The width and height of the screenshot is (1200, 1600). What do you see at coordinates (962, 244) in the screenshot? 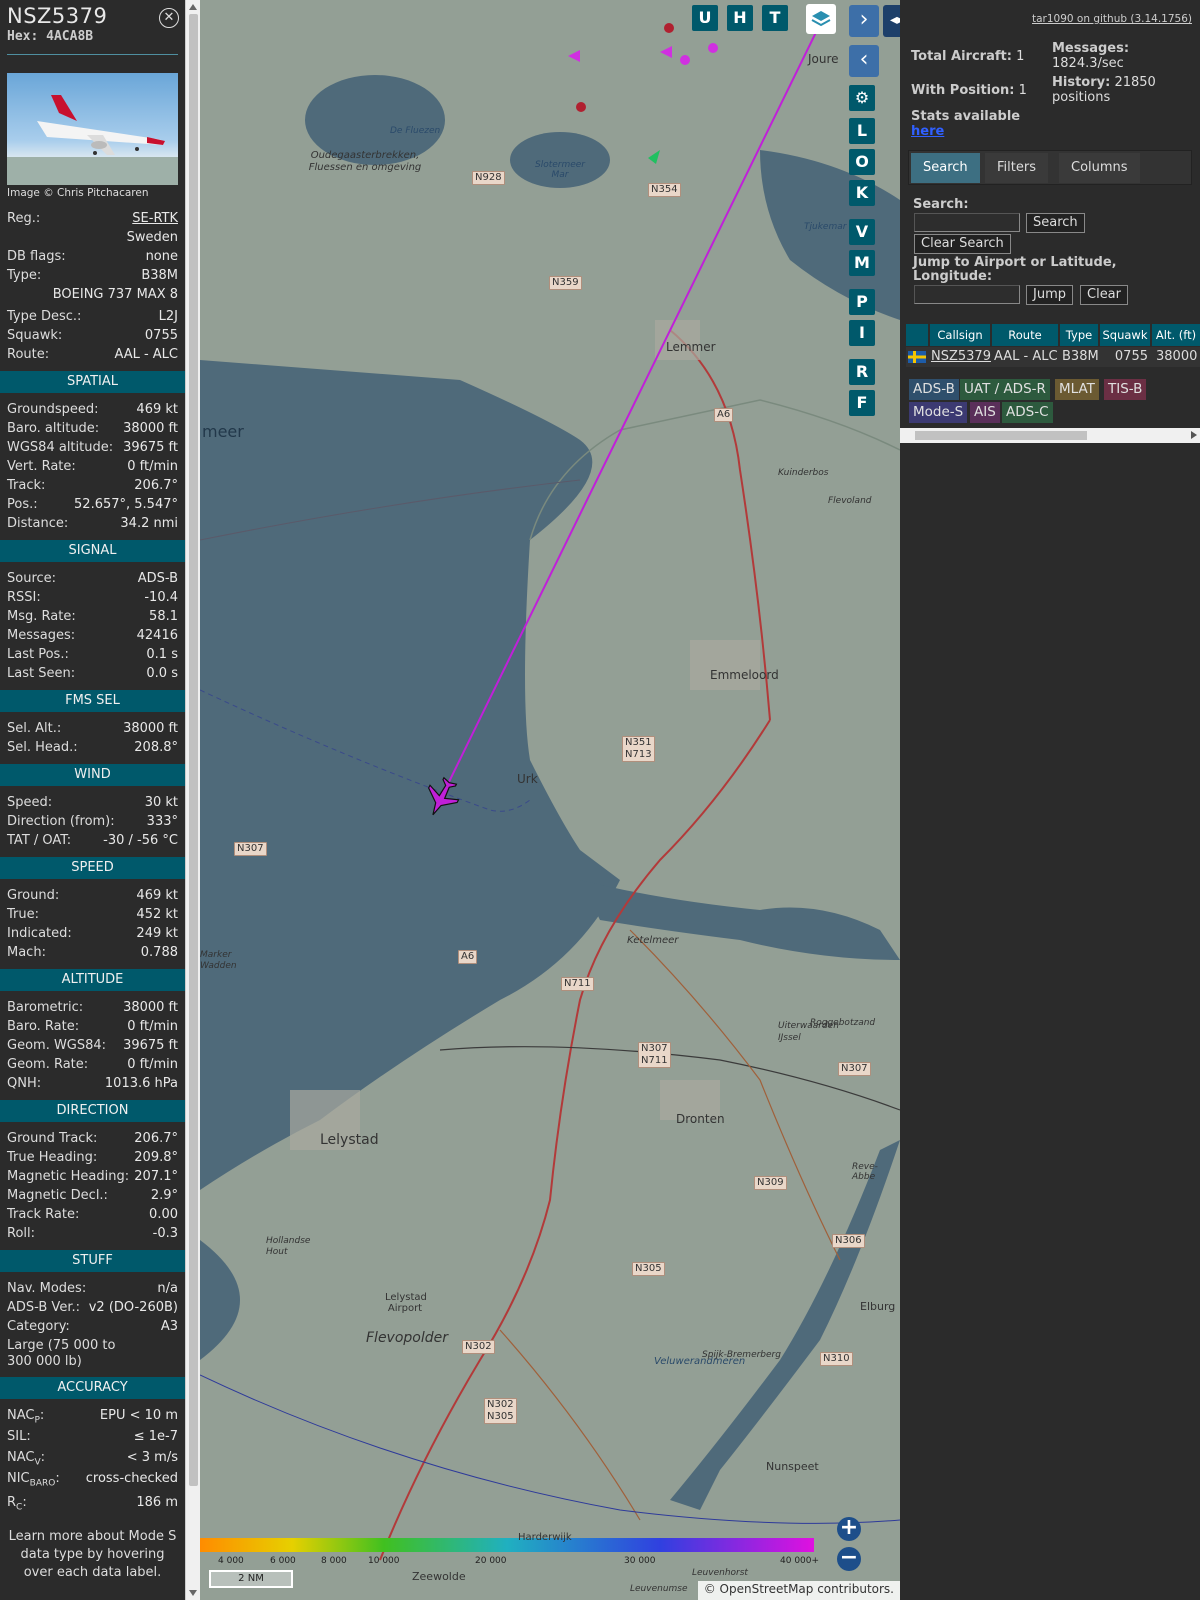
I see `clear-search-button: Clear Search` at bounding box center [962, 244].